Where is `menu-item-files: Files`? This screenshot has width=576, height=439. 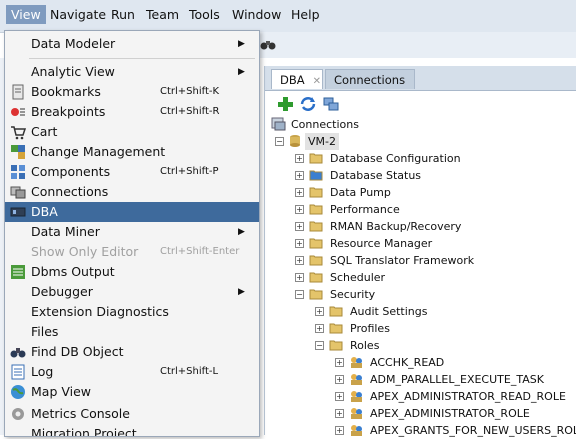 menu-item-files: Files is located at coordinates (132, 332).